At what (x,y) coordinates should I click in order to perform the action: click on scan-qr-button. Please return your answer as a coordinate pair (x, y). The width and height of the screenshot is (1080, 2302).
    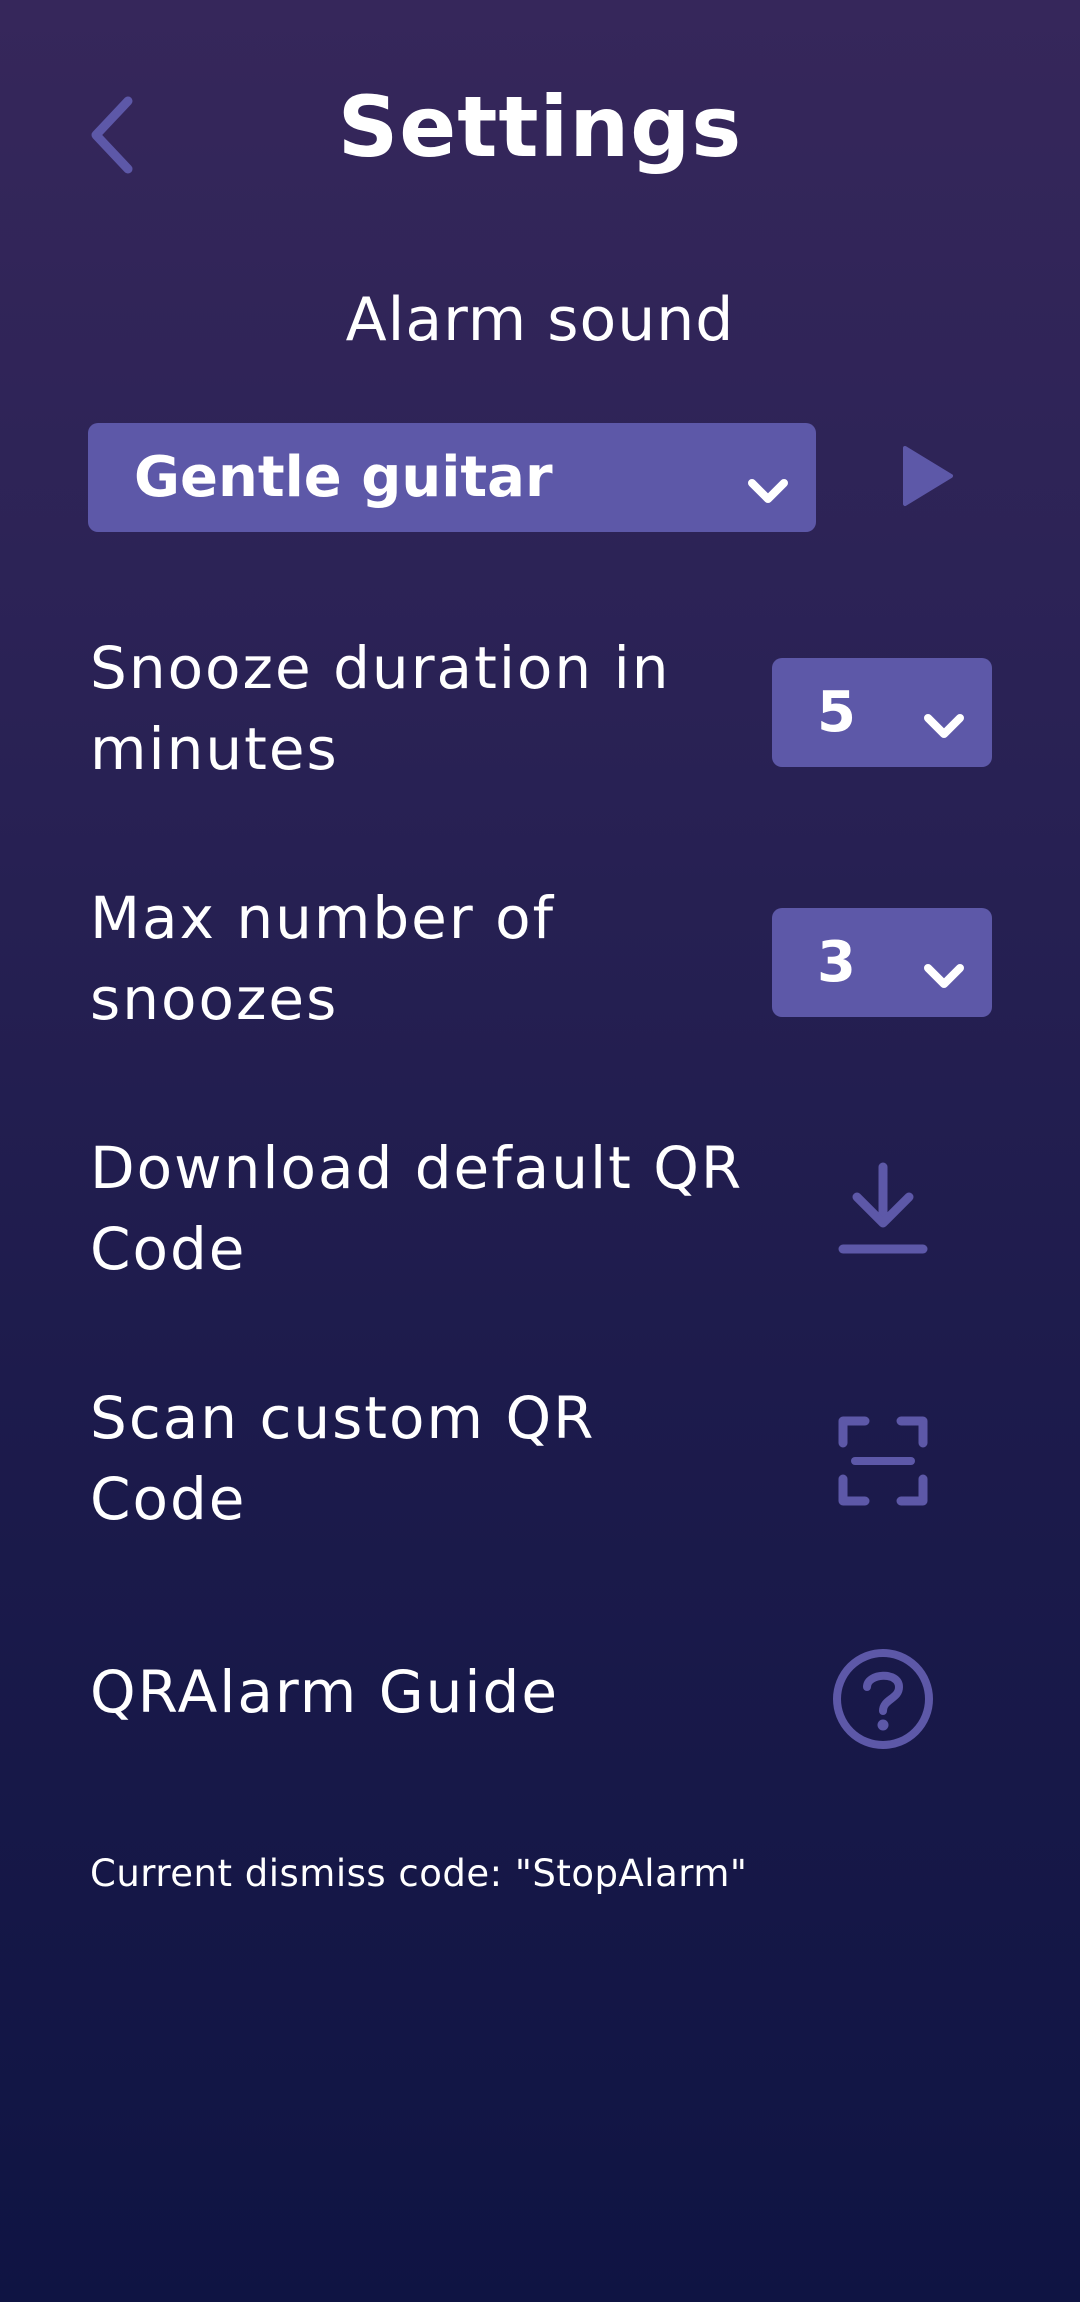
    Looking at the image, I should click on (882, 1462).